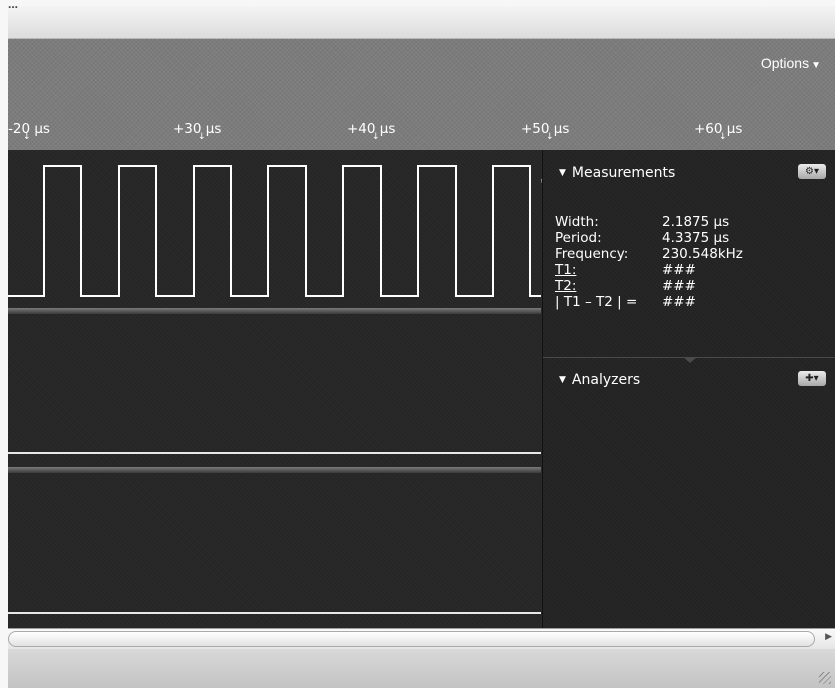  Describe the element at coordinates (828, 637) in the screenshot. I see `scroll-right-arrow-icon: ▶` at that location.